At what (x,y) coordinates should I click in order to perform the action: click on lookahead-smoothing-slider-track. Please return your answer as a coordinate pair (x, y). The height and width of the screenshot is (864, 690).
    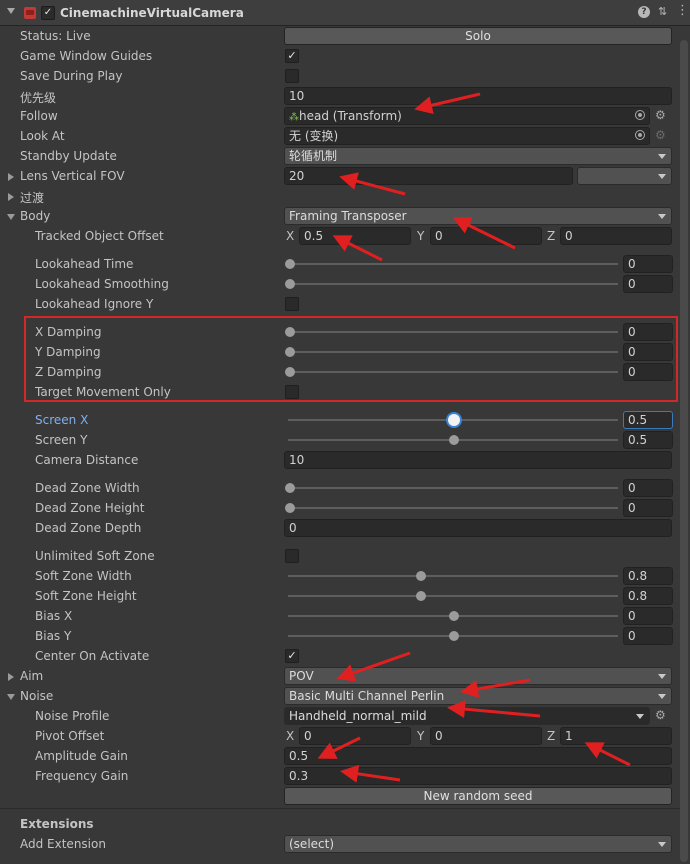
    Looking at the image, I should click on (453, 284).